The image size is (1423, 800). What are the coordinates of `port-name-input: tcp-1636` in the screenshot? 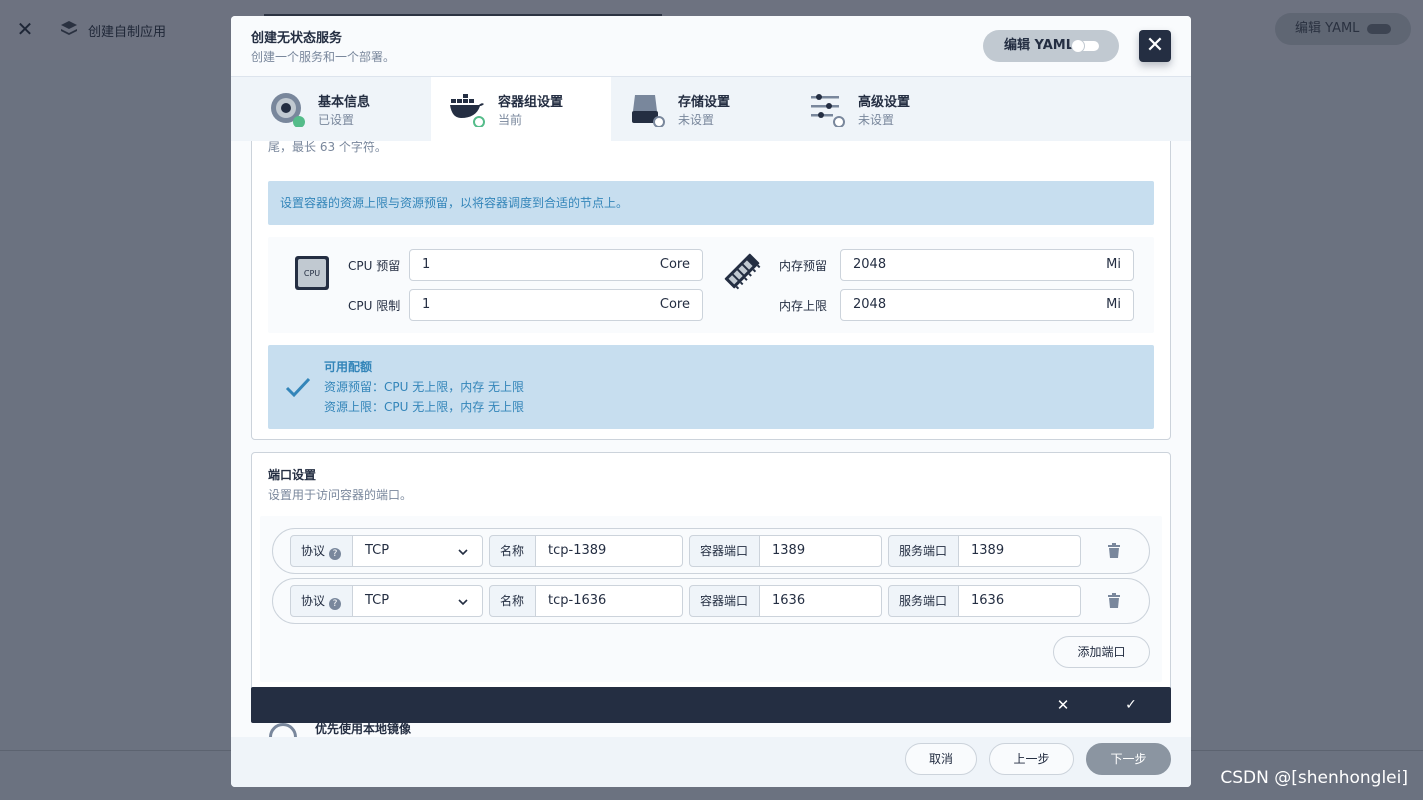 It's located at (609, 601).